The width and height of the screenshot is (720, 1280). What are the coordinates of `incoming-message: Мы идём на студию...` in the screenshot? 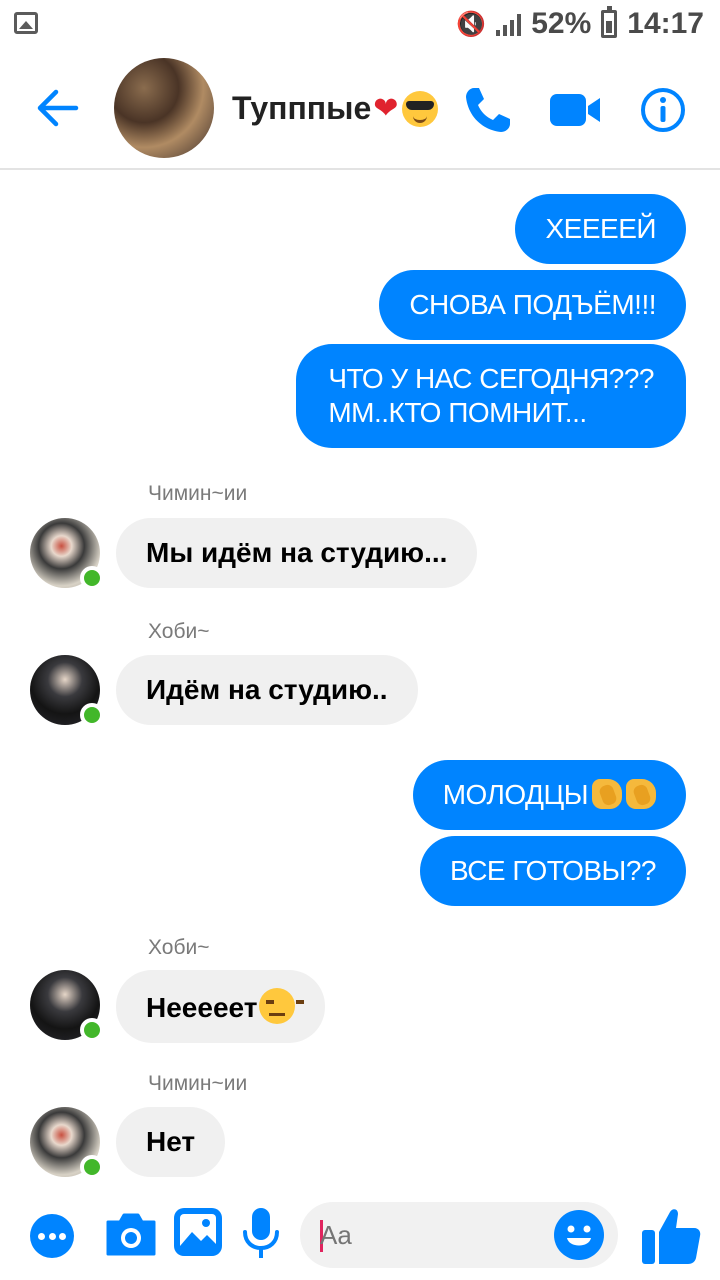 It's located at (297, 553).